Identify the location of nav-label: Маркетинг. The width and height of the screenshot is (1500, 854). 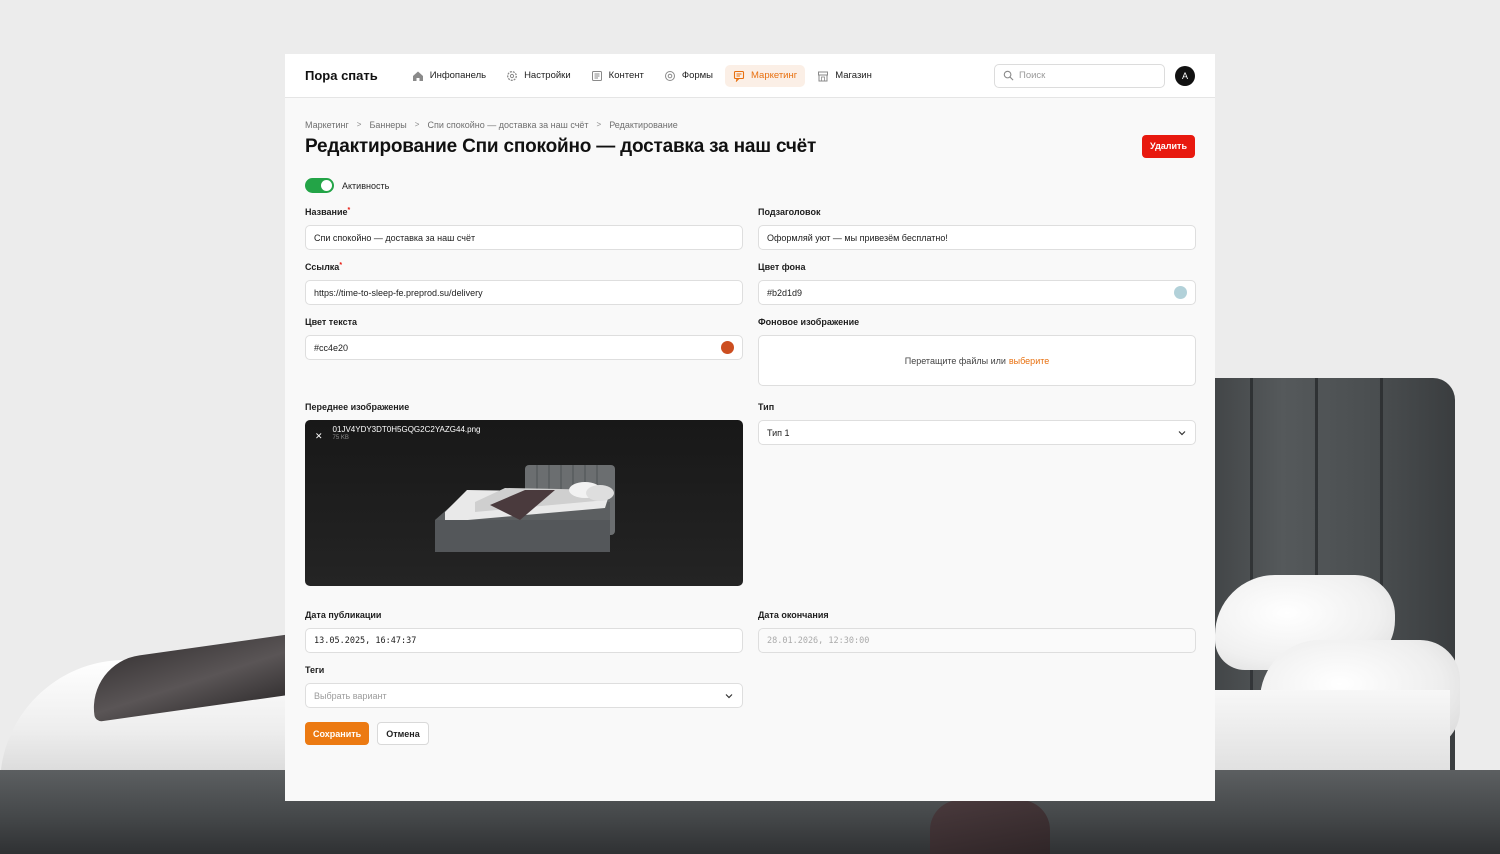
(774, 75).